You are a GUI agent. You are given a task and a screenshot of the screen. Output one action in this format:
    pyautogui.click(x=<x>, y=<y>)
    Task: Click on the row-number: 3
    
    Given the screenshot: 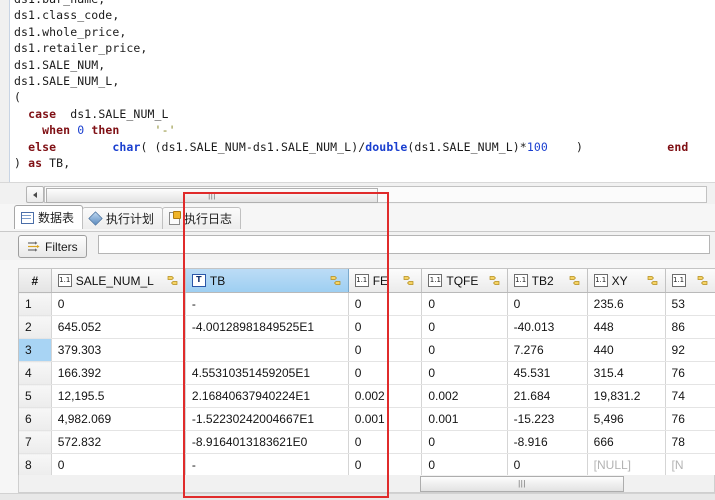 What is the action you would take?
    pyautogui.click(x=35, y=350)
    